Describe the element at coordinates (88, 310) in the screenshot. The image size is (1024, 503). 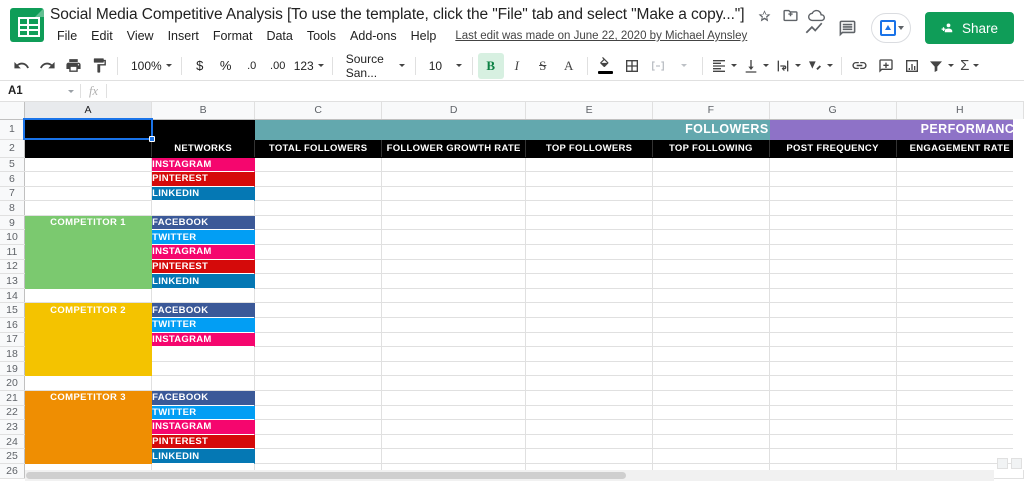
I see `competitor-label: COMPETITOR 2` at that location.